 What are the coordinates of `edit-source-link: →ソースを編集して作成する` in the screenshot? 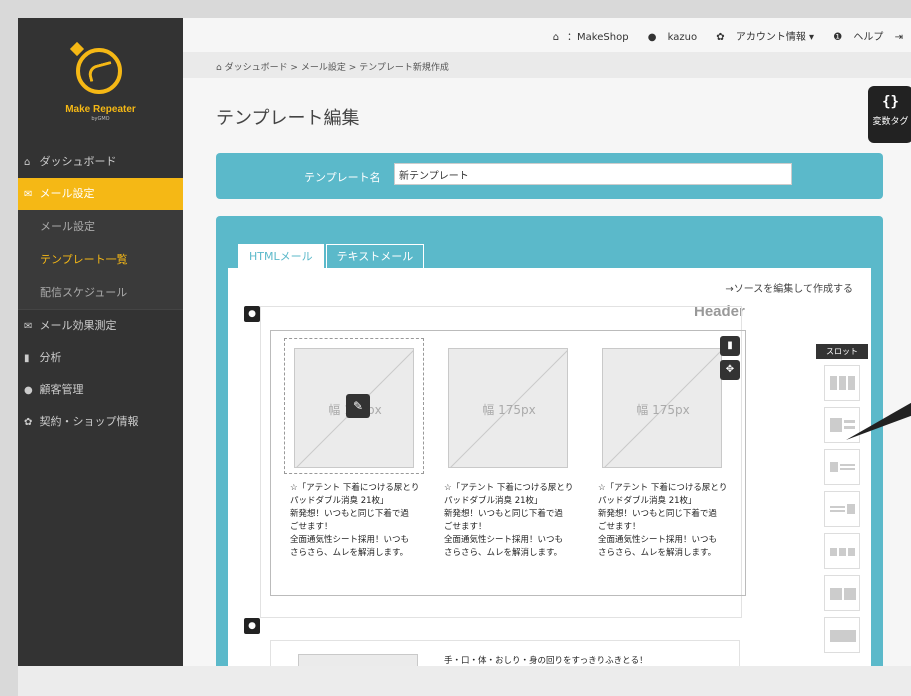 It's located at (789, 287).